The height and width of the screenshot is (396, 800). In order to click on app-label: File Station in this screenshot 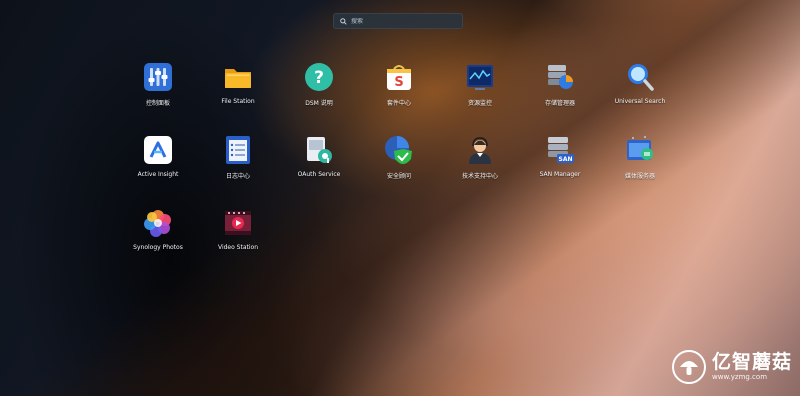, I will do `click(238, 101)`.